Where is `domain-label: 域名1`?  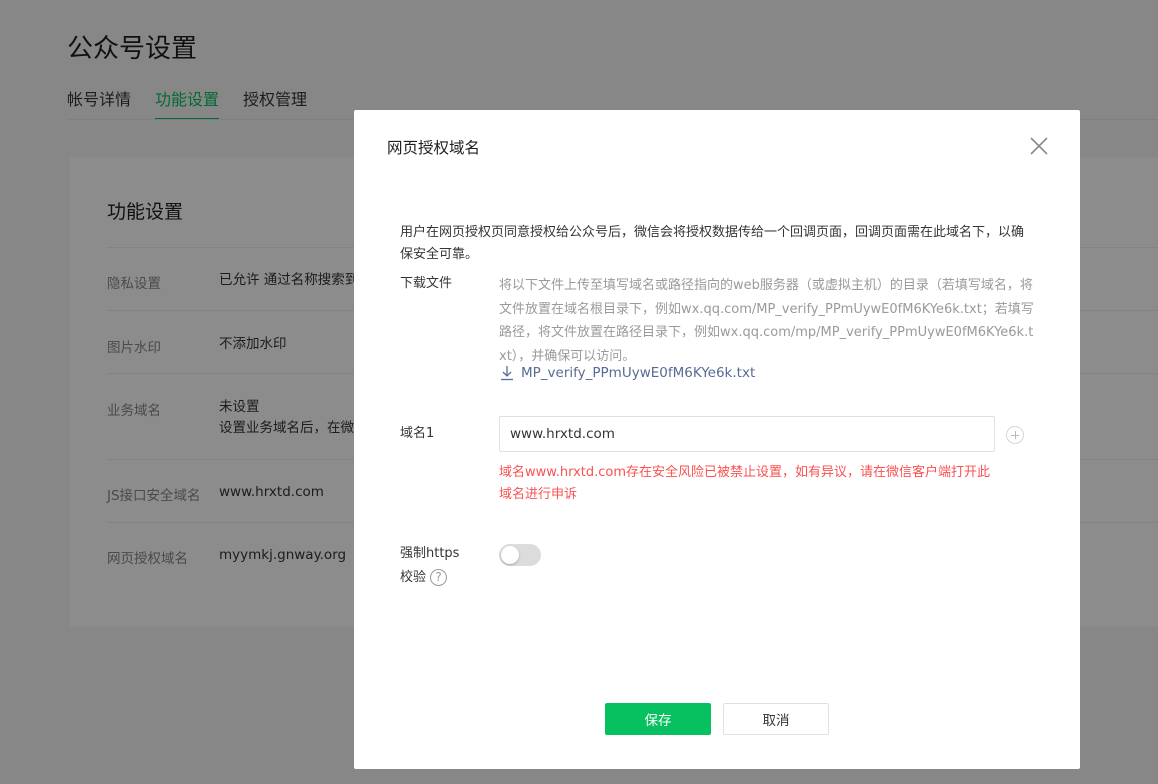 domain-label: 域名1 is located at coordinates (417, 433).